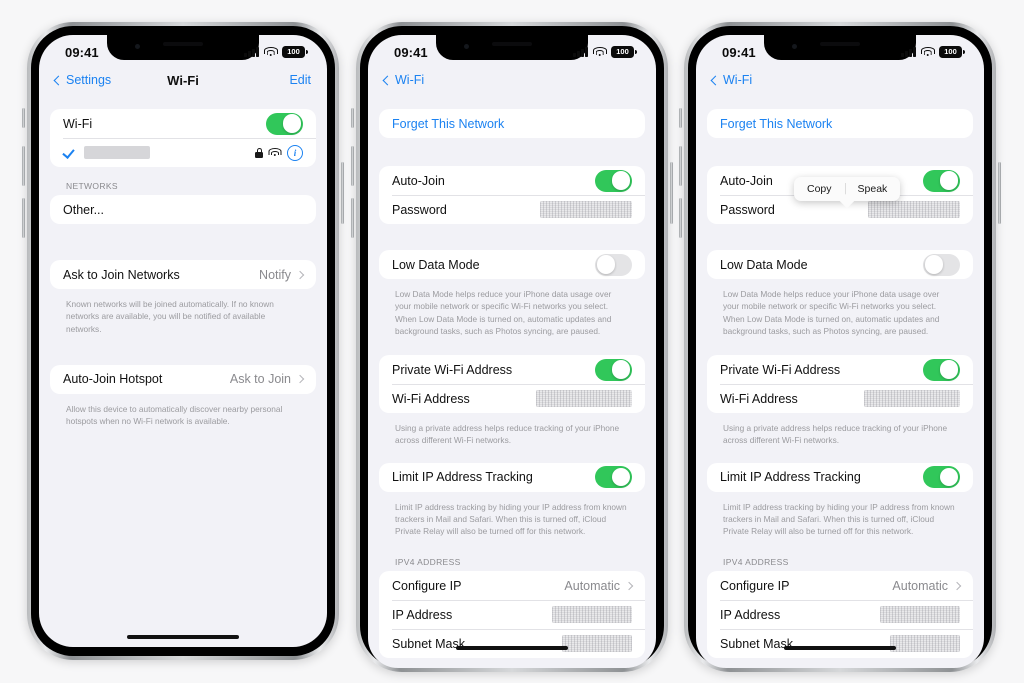 This screenshot has width=1024, height=683. I want to click on battery-level: 100, so click(950, 52).